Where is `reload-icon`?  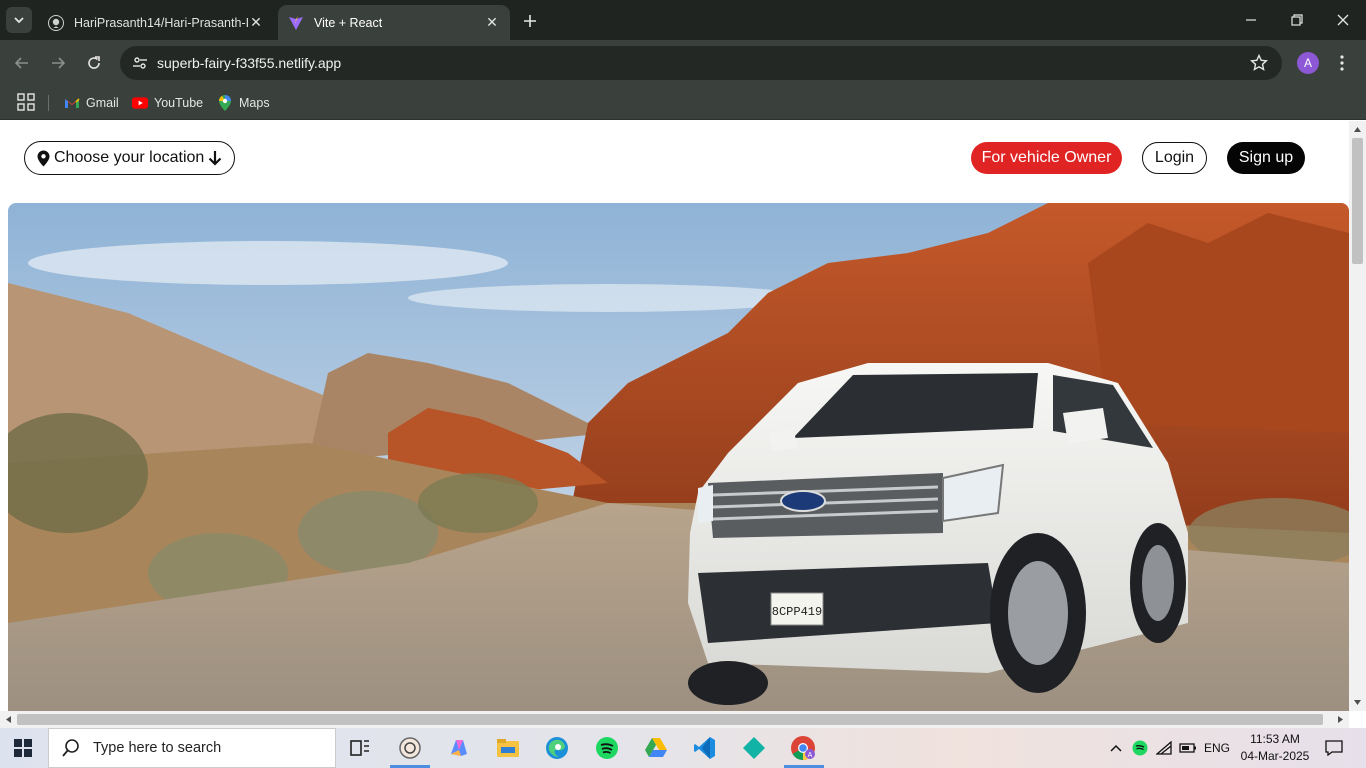
reload-icon is located at coordinates (94, 62).